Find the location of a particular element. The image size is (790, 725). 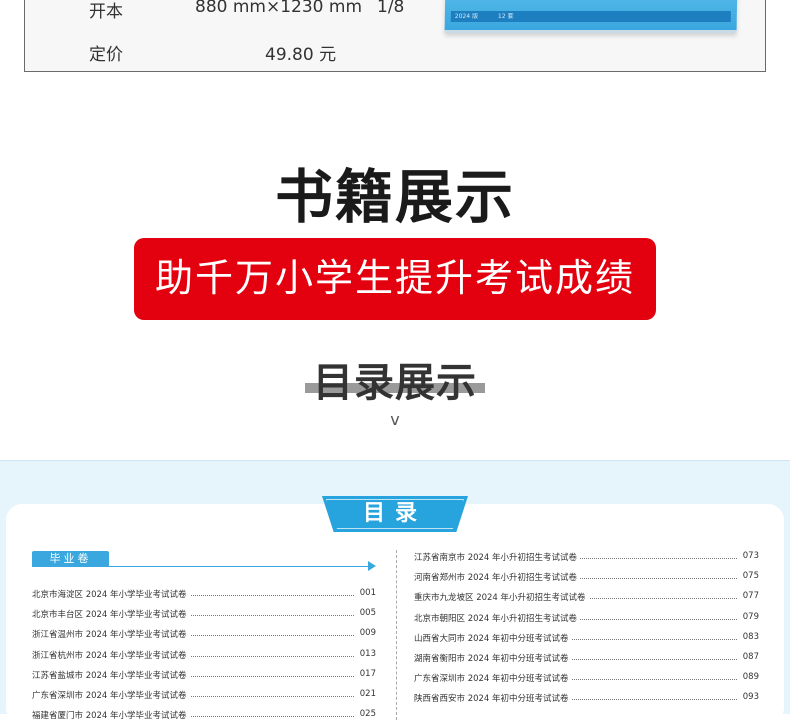

list-item: 广东省深圳市 2024 年初中分班考试试卷 089 is located at coordinates (586, 678).